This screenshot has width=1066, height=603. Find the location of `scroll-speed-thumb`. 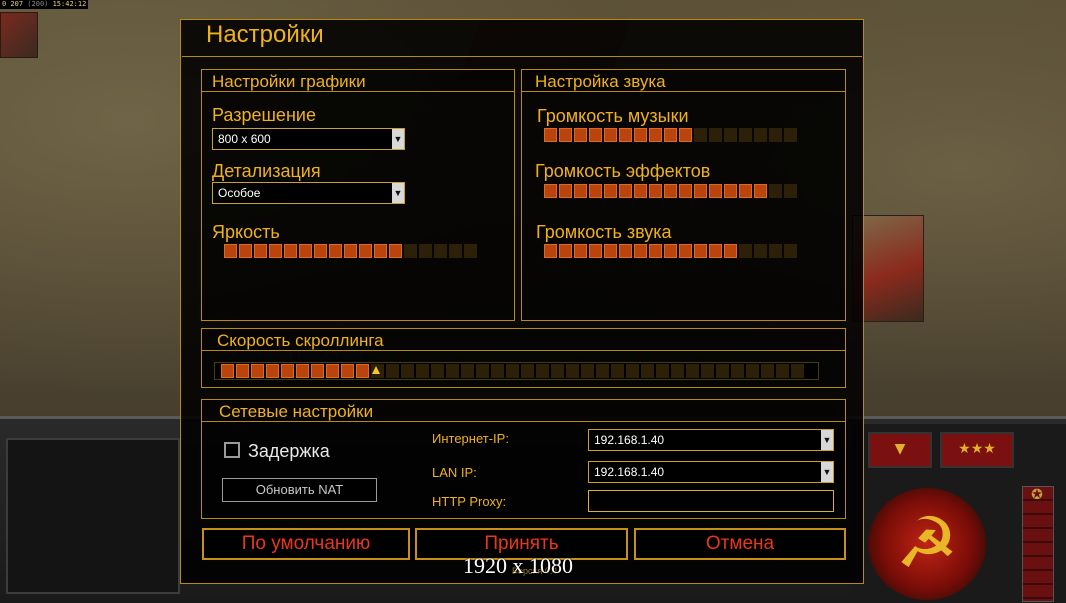

scroll-speed-thumb is located at coordinates (376, 370).